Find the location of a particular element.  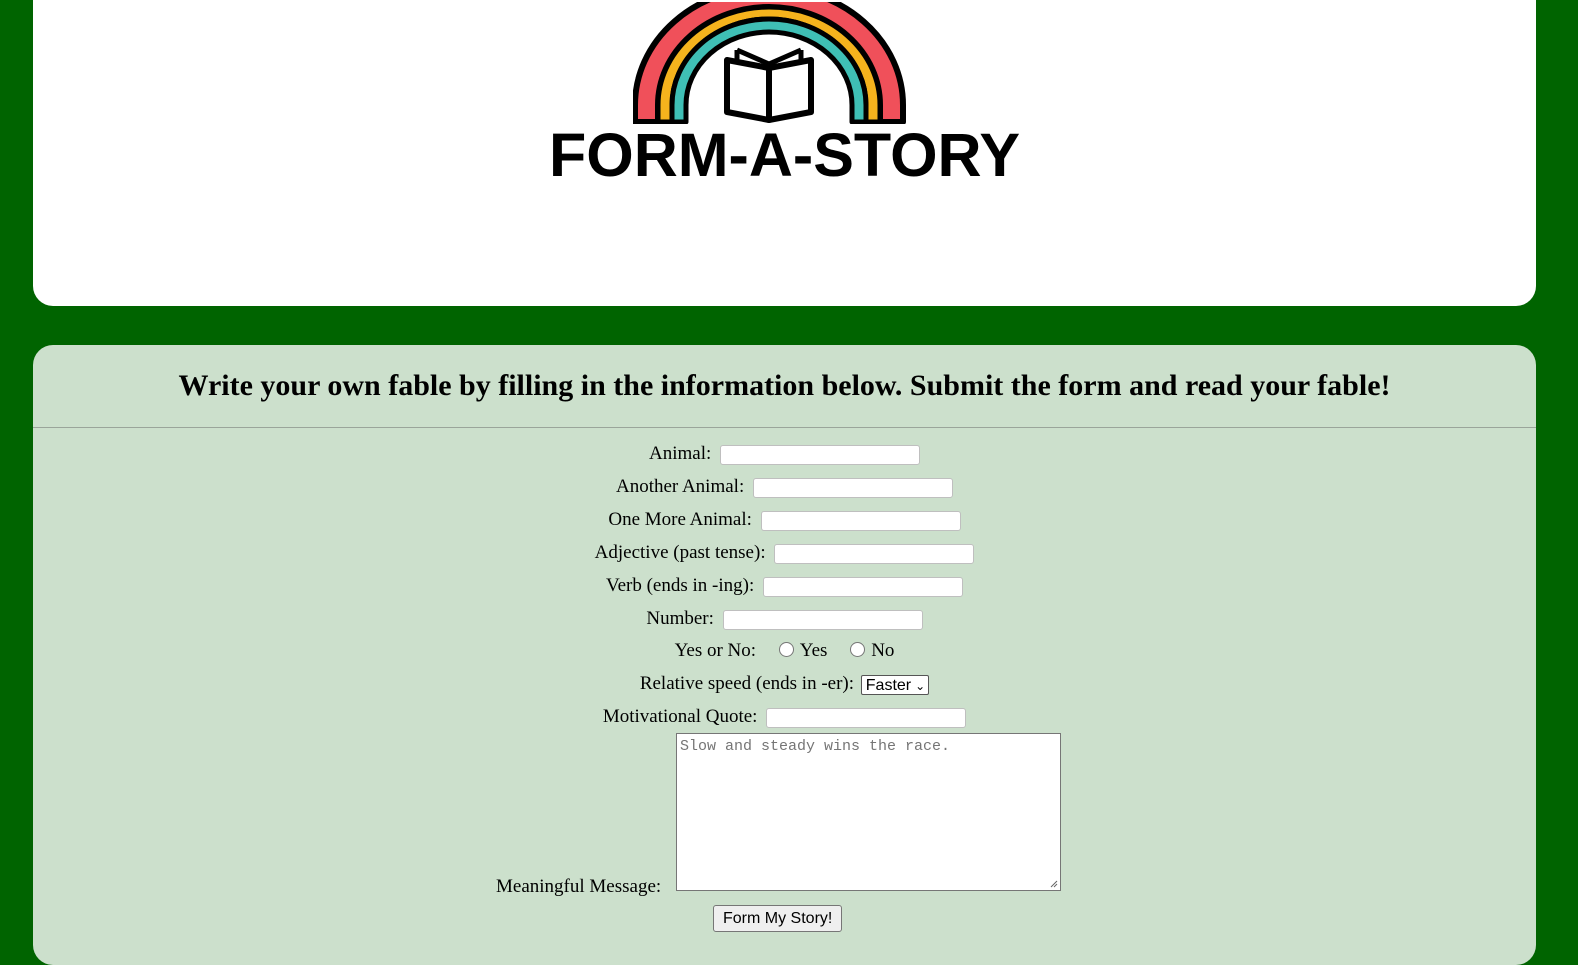

adjective-row: Adjective (past tense): is located at coordinates (784, 553).